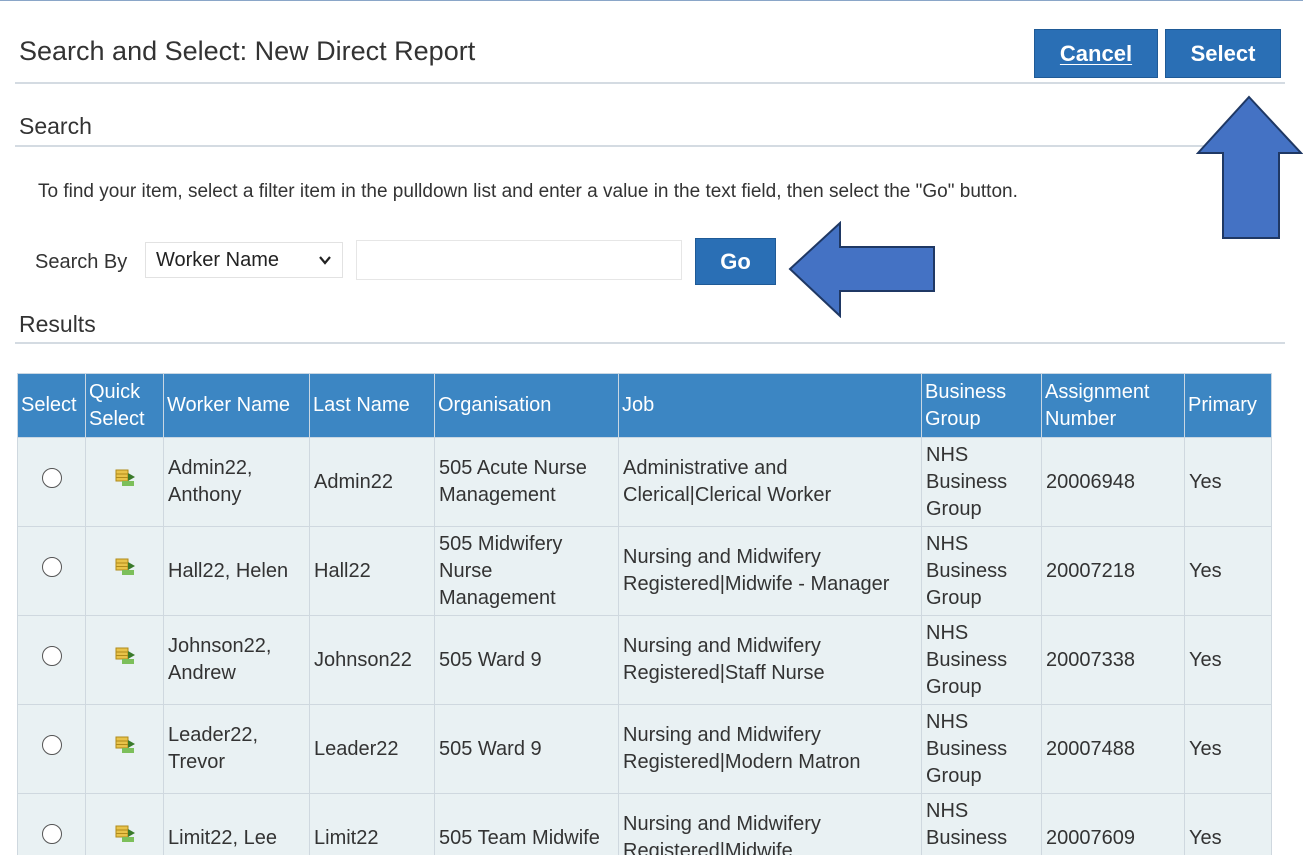 The height and width of the screenshot is (855, 1303). What do you see at coordinates (372, 749) in the screenshot?
I see `last-name-cell: Leader22` at bounding box center [372, 749].